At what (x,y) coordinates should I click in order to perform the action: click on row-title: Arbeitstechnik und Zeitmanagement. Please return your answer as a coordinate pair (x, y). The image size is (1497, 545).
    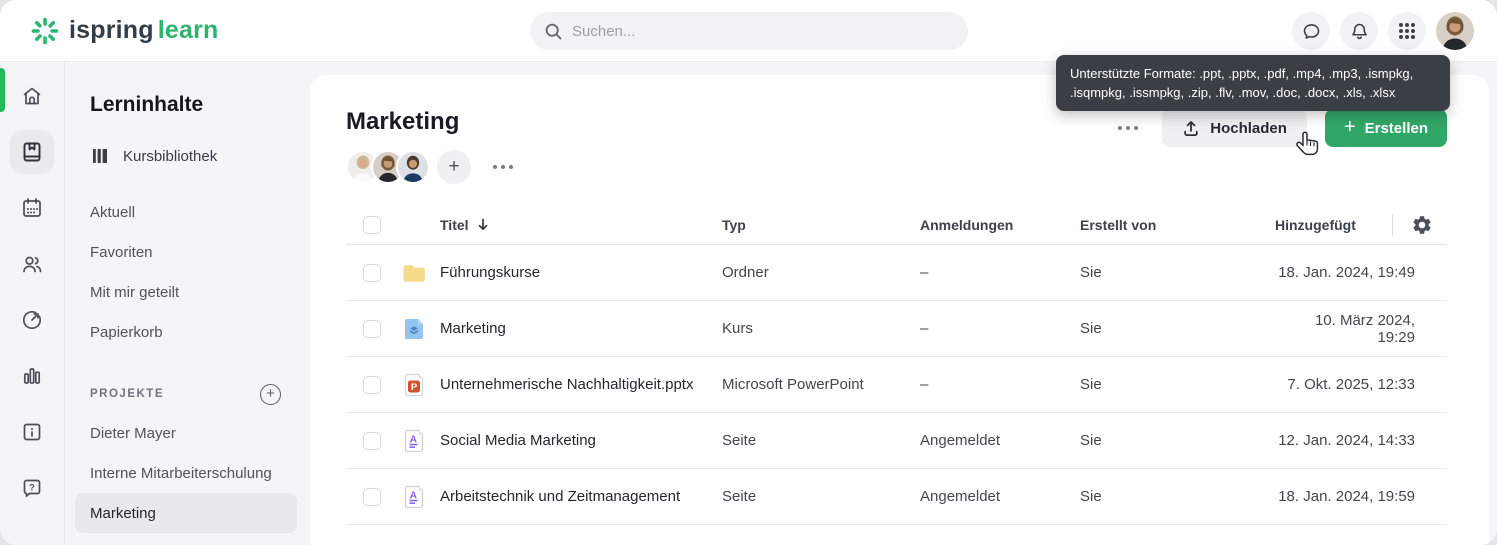
    Looking at the image, I should click on (581, 496).